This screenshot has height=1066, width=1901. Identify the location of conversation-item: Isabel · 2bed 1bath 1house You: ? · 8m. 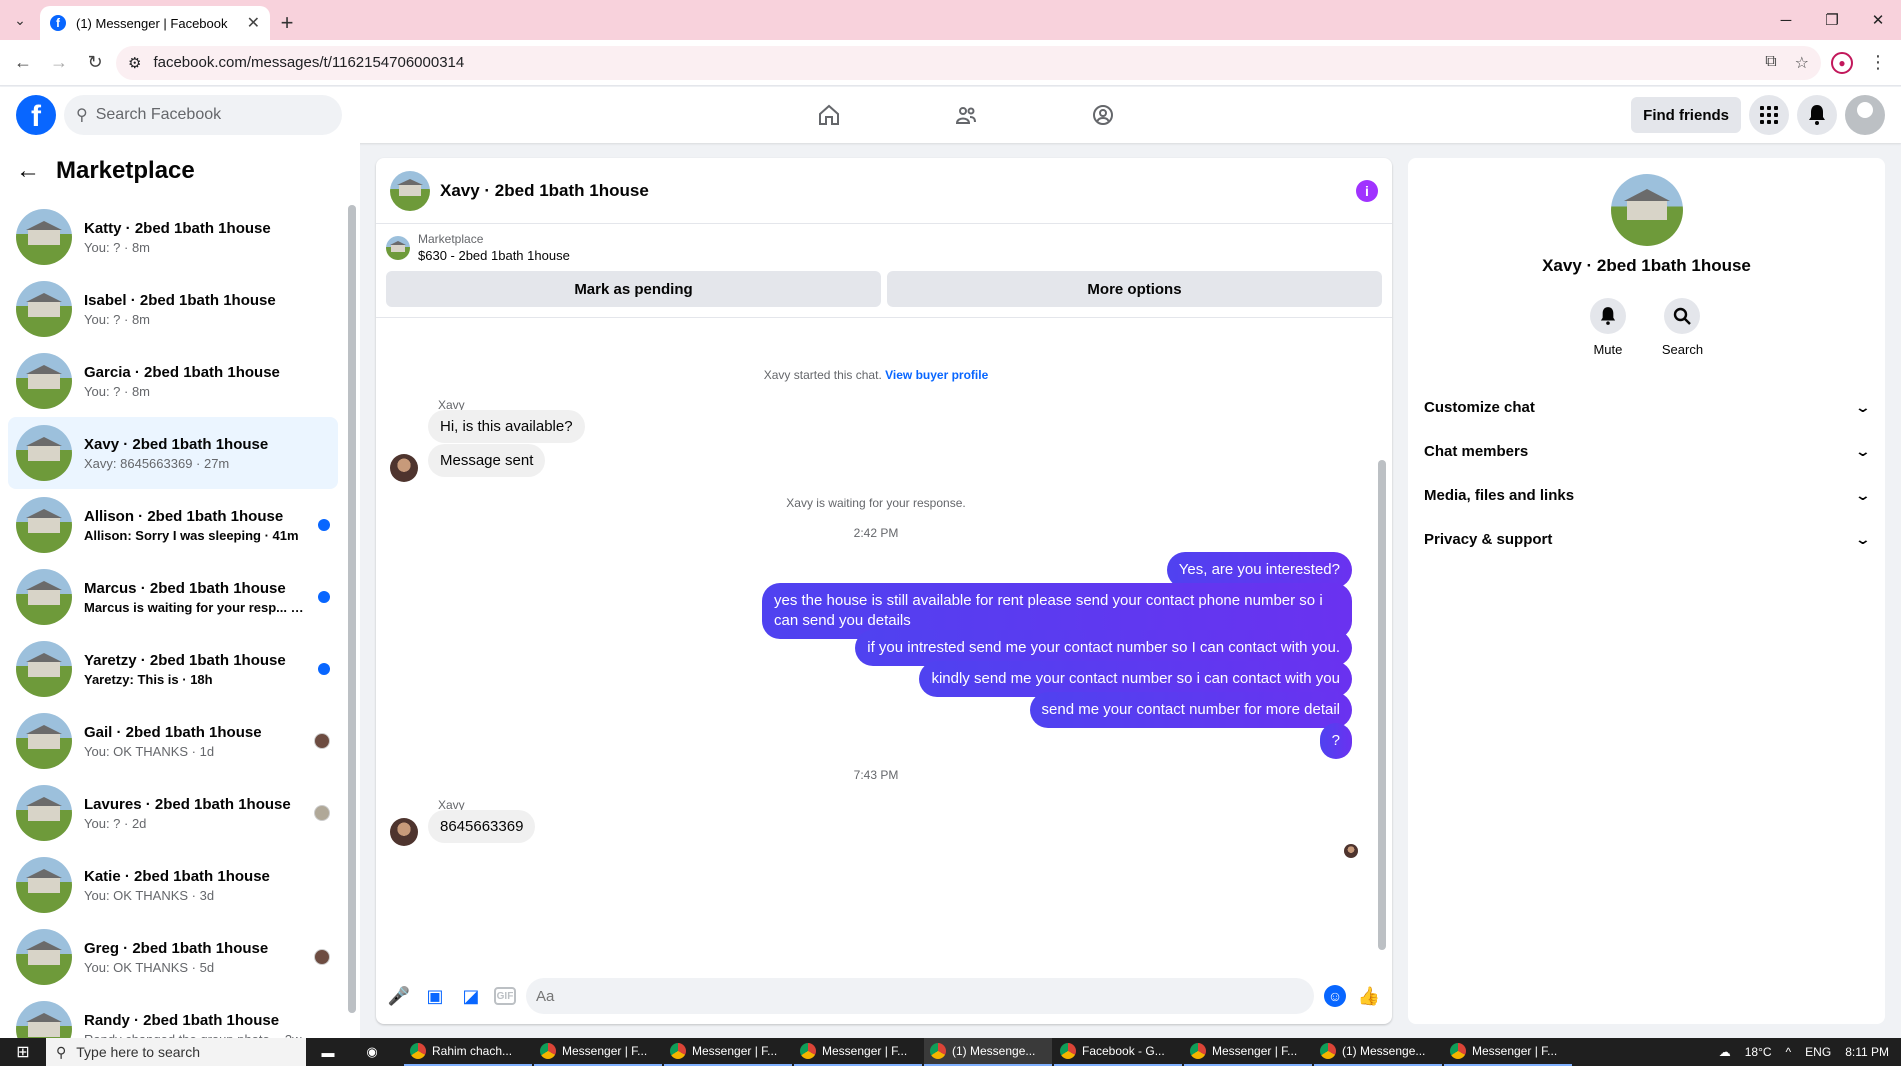
(173, 309).